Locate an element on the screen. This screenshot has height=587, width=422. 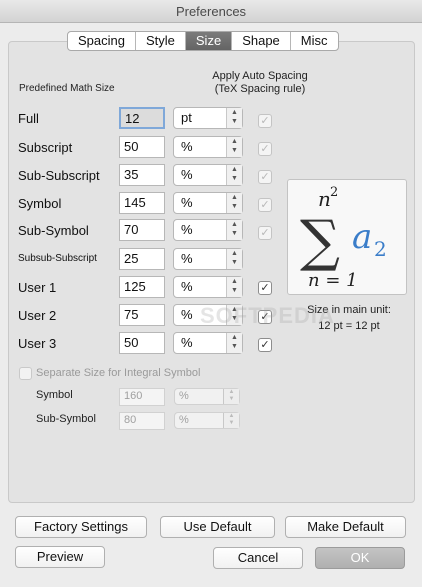
window-titlebar: Preferences is located at coordinates (211, 11).